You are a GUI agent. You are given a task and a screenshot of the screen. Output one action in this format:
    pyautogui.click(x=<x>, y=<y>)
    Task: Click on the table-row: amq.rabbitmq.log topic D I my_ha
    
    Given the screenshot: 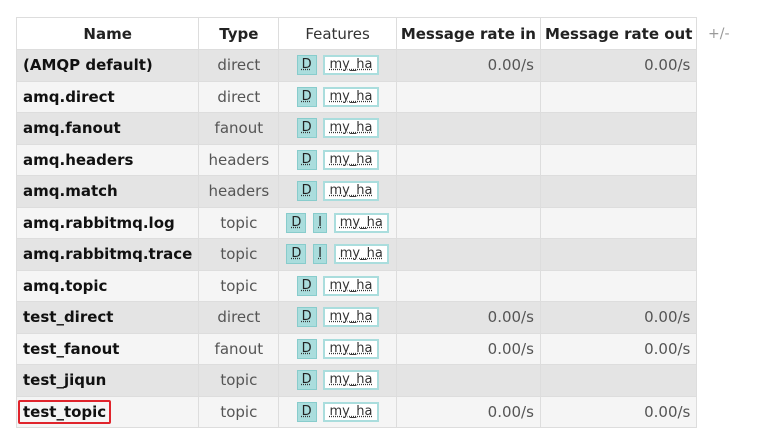 What is the action you would take?
    pyautogui.click(x=356, y=222)
    